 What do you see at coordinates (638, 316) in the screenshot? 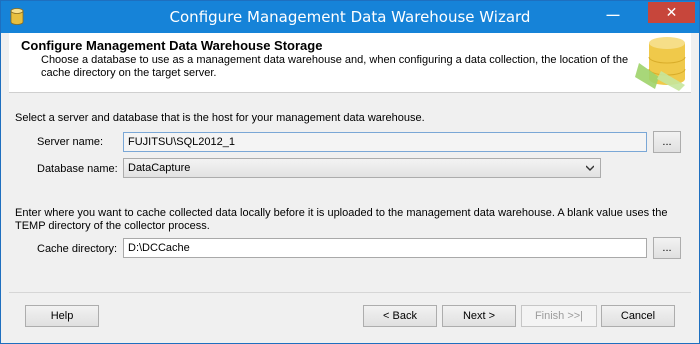
I see `cancel-button: Cancel` at bounding box center [638, 316].